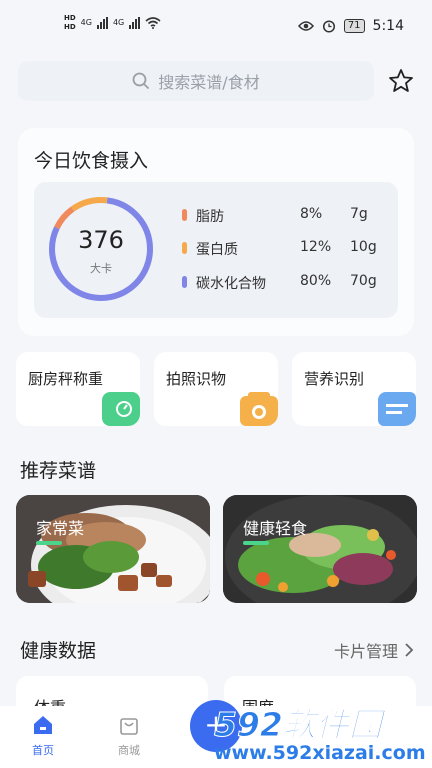 This screenshot has width=432, height=768. I want to click on card-manage-label: 卡片管理, so click(365, 651).